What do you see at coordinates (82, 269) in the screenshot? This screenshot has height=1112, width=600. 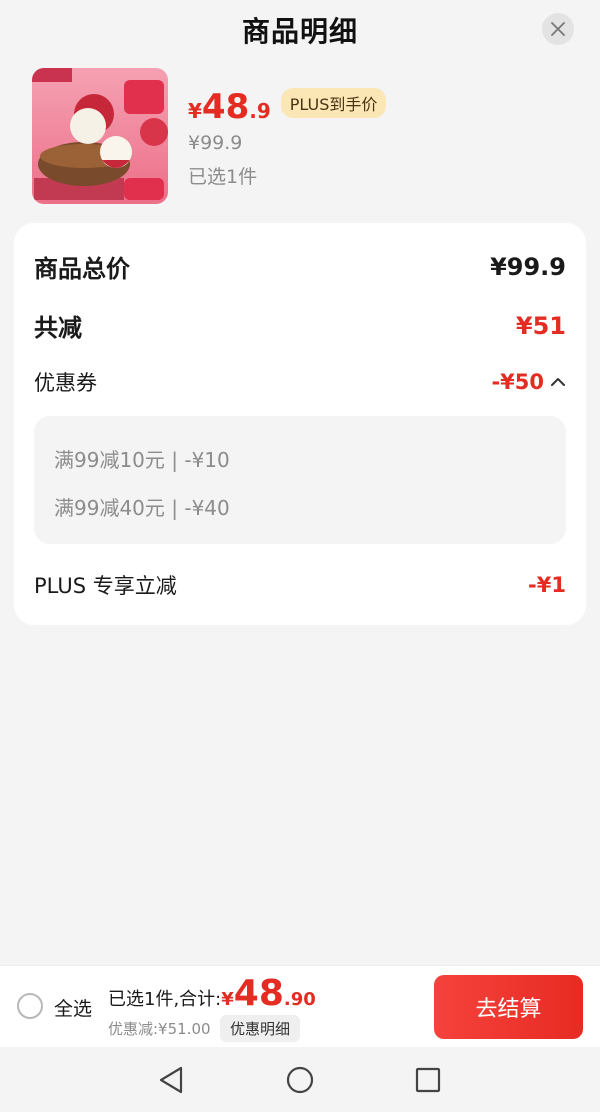 I see `total-price-label: 商品总价` at bounding box center [82, 269].